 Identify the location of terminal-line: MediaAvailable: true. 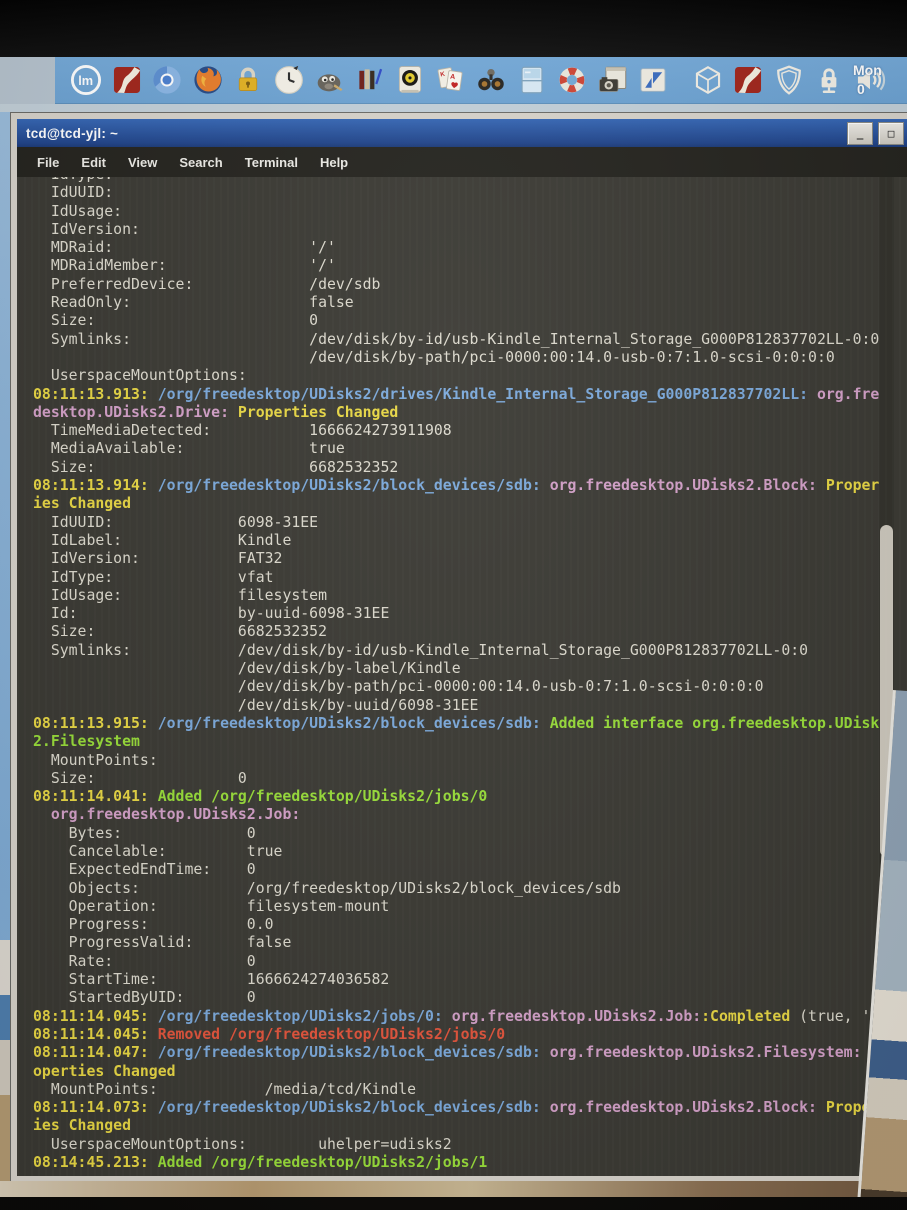
(189, 449).